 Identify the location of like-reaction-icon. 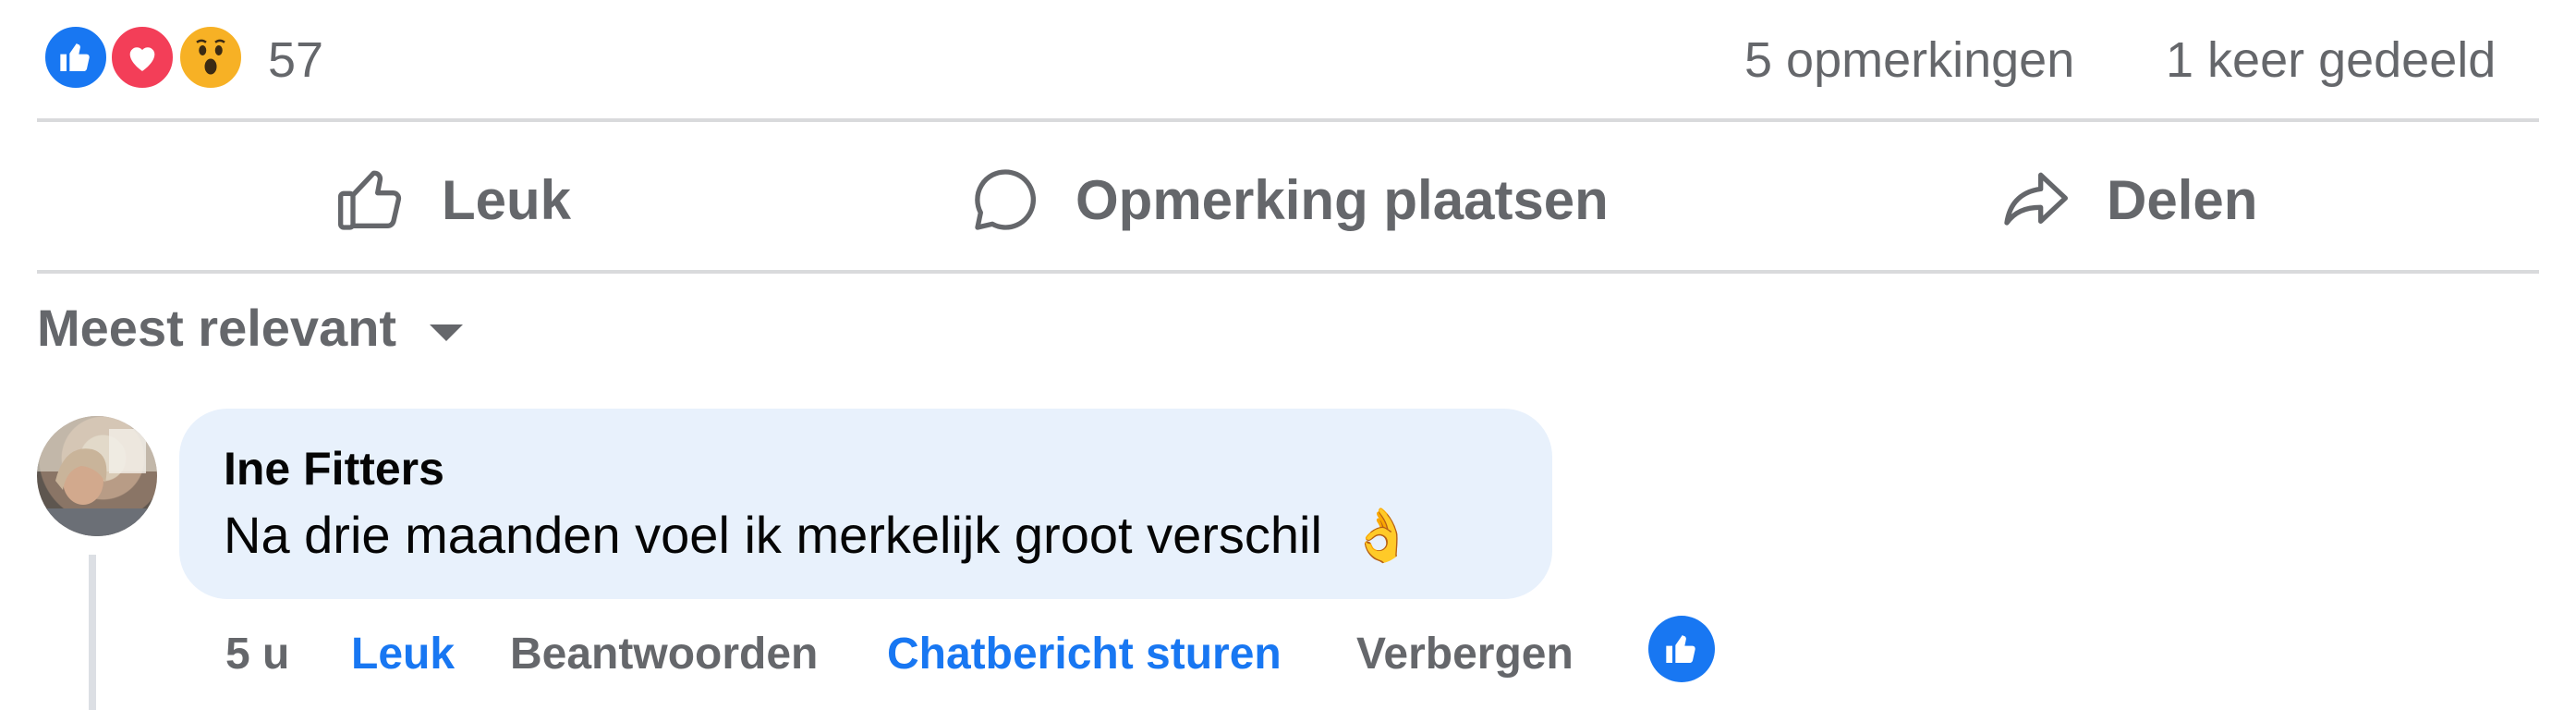
(76, 57).